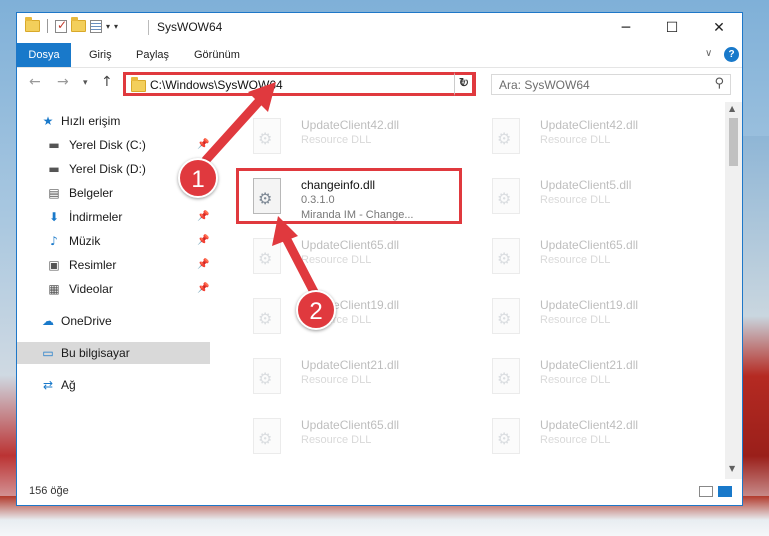 Image resolution: width=769 pixels, height=536 pixels. What do you see at coordinates (198, 178) in the screenshot?
I see `step-1-badge: 1` at bounding box center [198, 178].